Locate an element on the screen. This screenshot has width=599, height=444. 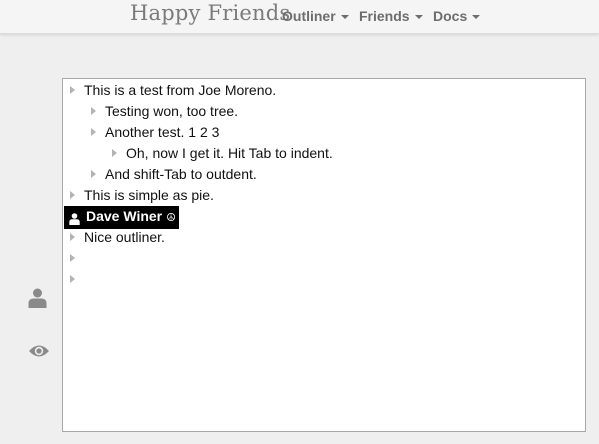
menu-friends-label: Friends is located at coordinates (384, 16).